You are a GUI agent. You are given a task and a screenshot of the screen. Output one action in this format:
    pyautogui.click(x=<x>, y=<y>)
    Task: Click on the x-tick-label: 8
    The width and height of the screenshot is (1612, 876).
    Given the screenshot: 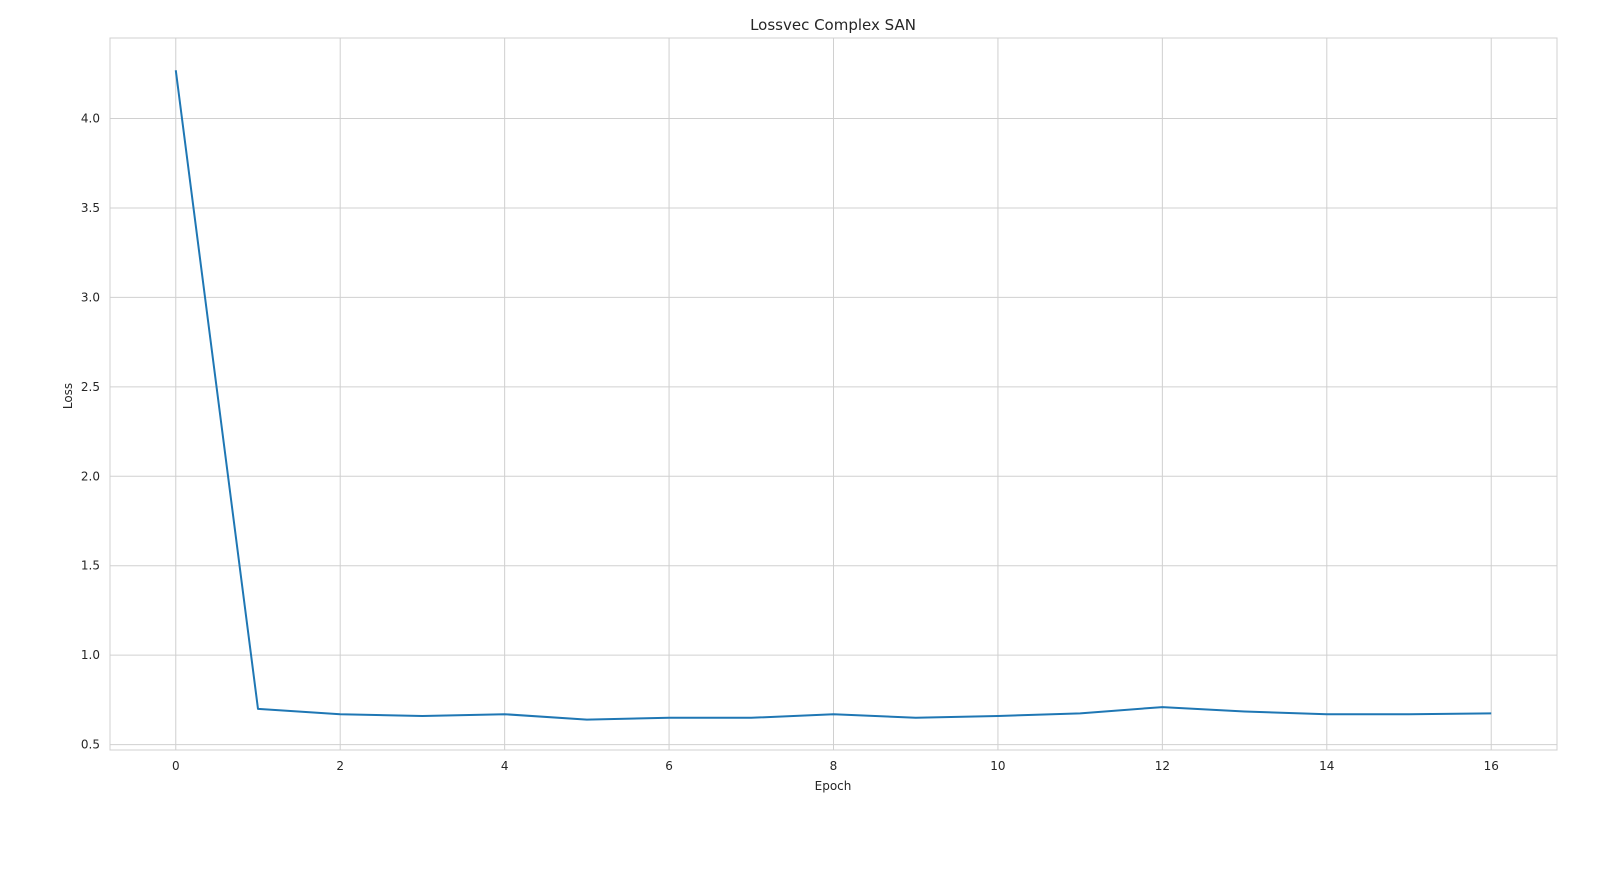 What is the action you would take?
    pyautogui.click(x=834, y=766)
    